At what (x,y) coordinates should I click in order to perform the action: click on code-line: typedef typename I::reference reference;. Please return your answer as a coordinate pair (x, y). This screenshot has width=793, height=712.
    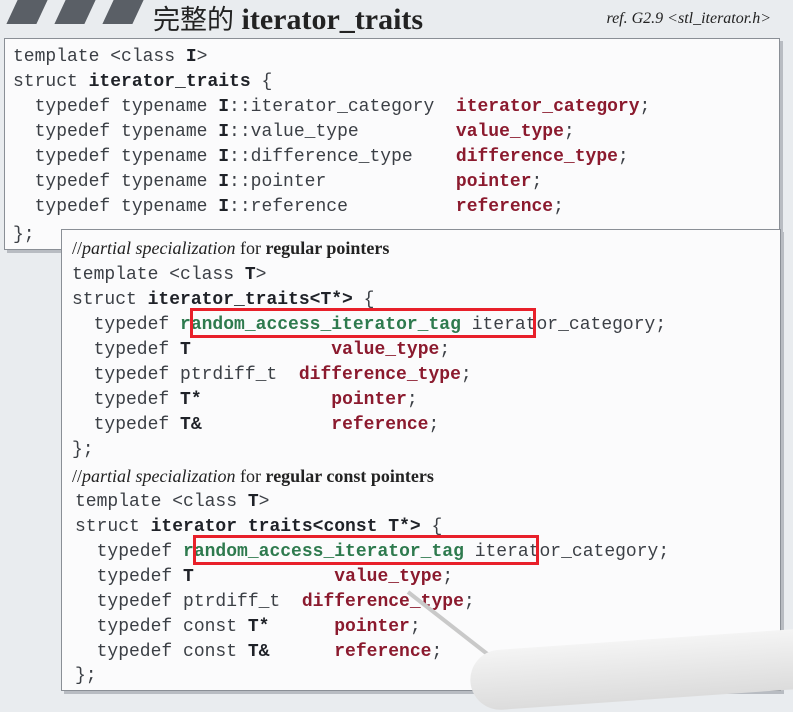
    Looking at the image, I should click on (288, 207).